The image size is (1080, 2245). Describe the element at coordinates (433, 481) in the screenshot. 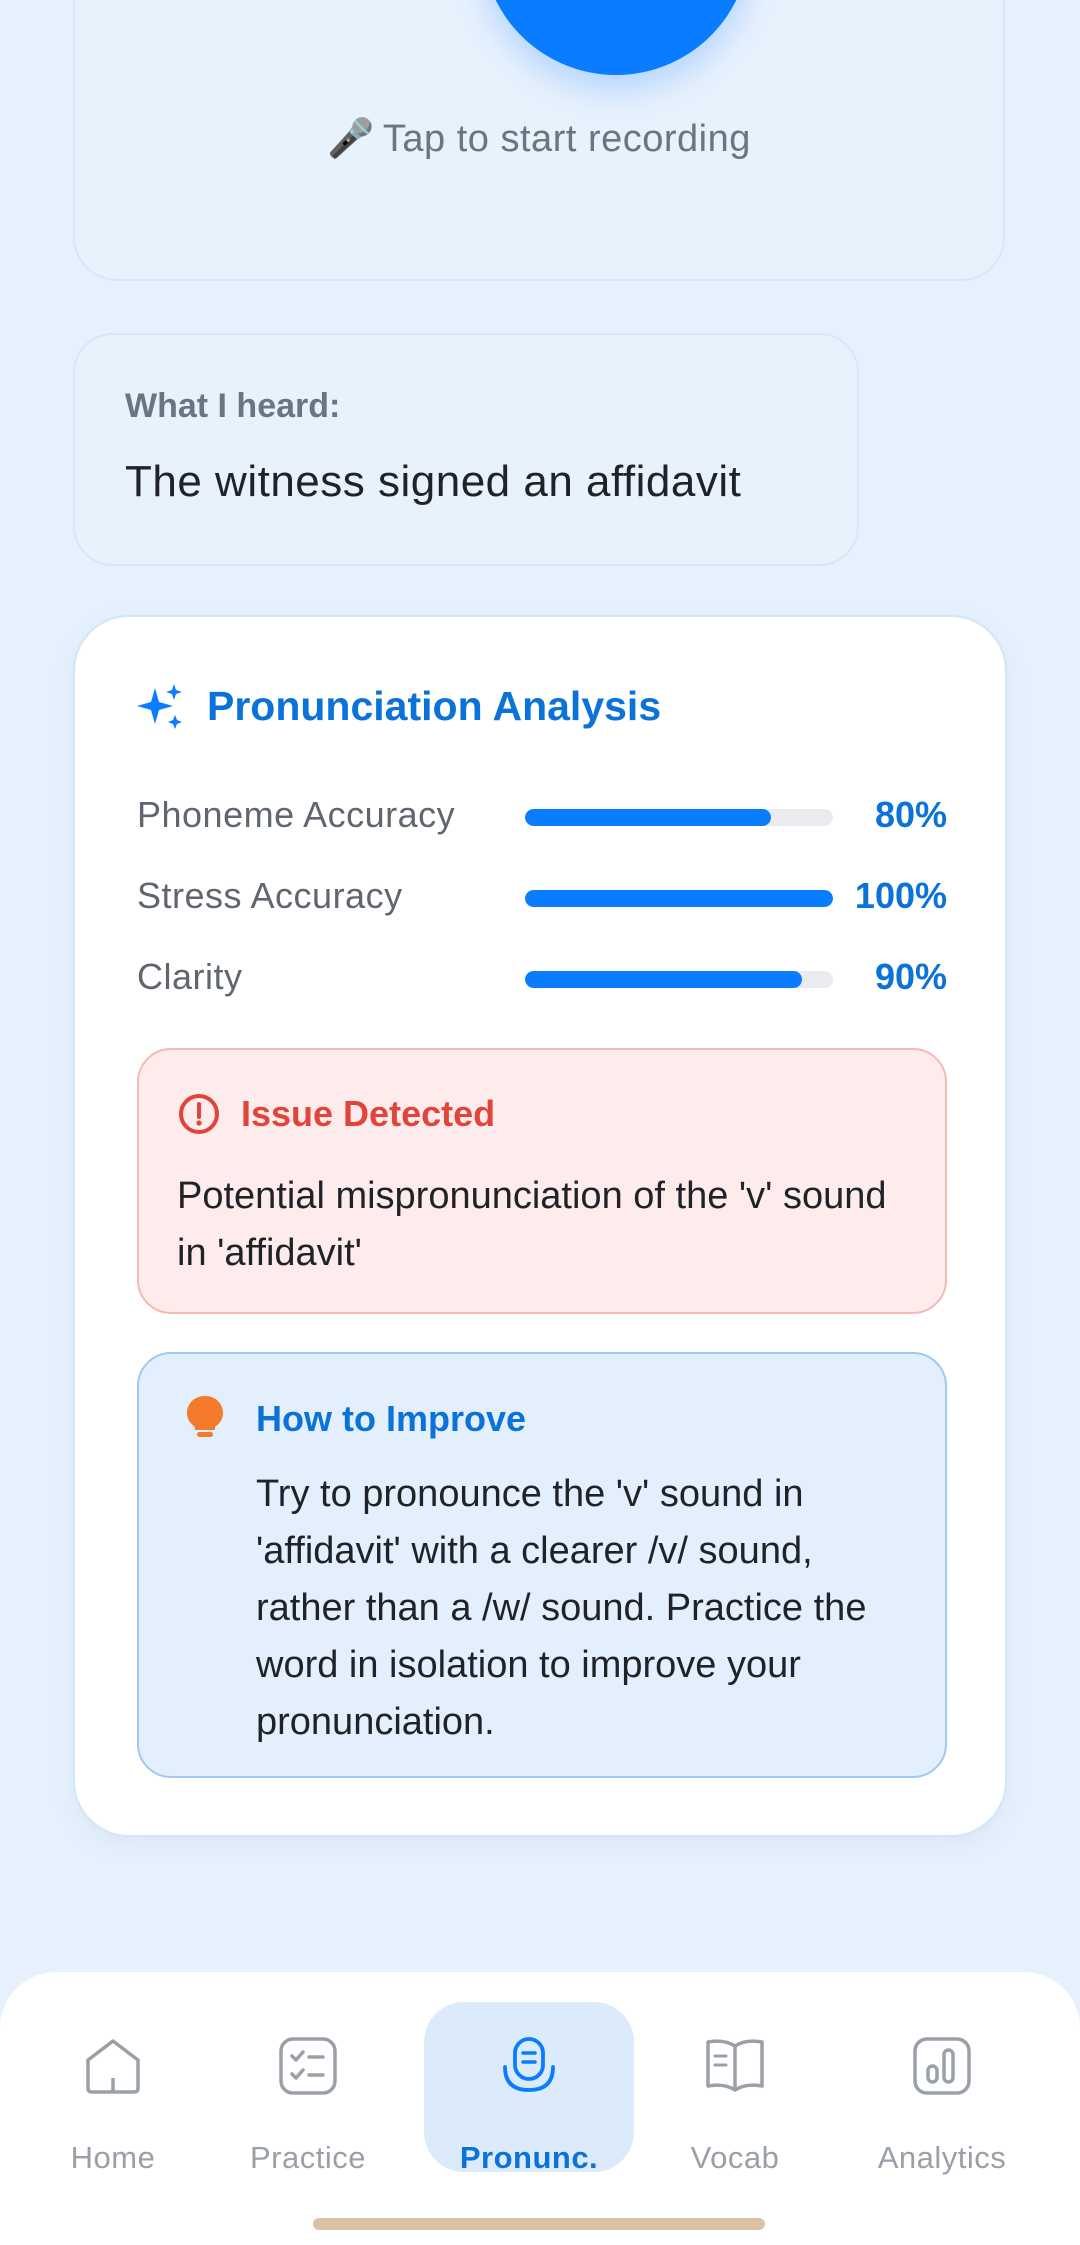

I see `transcript-text: The witness signed an affidavit` at that location.